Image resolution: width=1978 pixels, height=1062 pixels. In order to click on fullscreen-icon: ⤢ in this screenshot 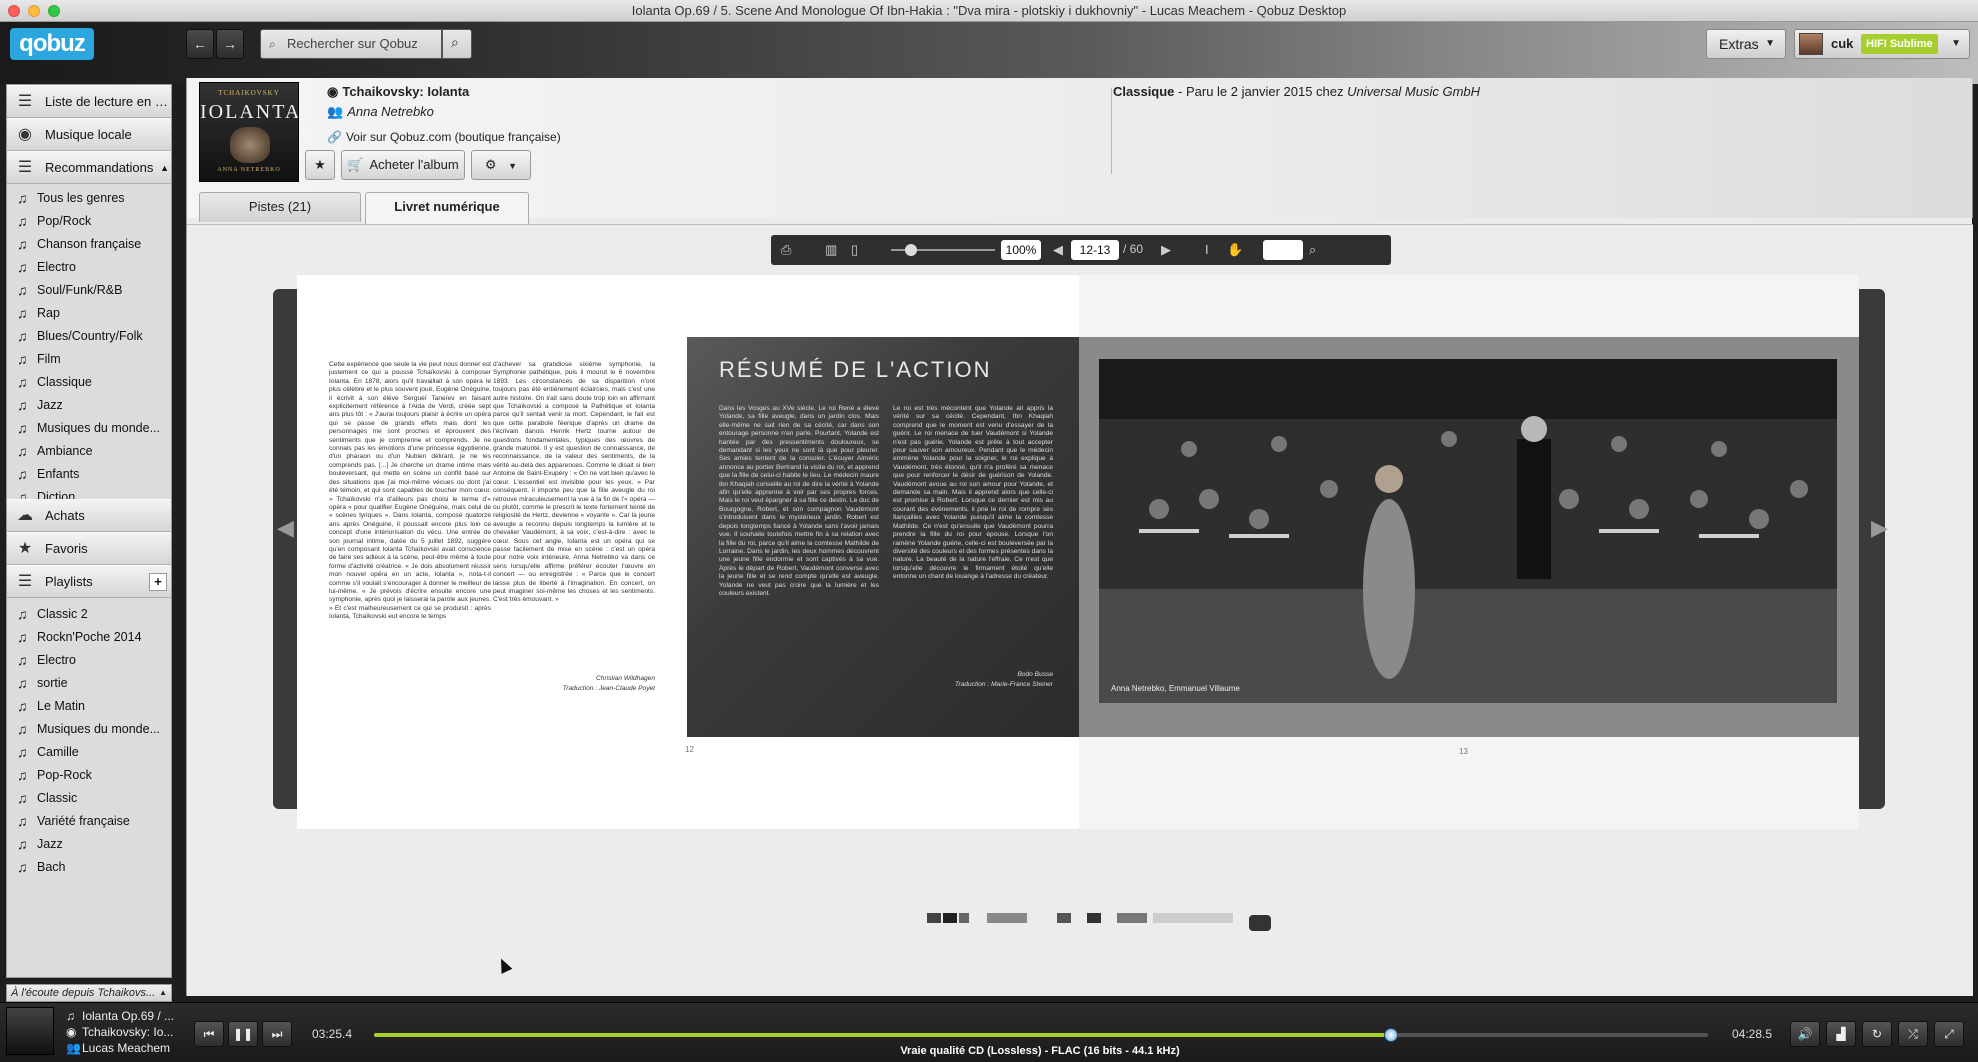, I will do `click(1949, 1034)`.